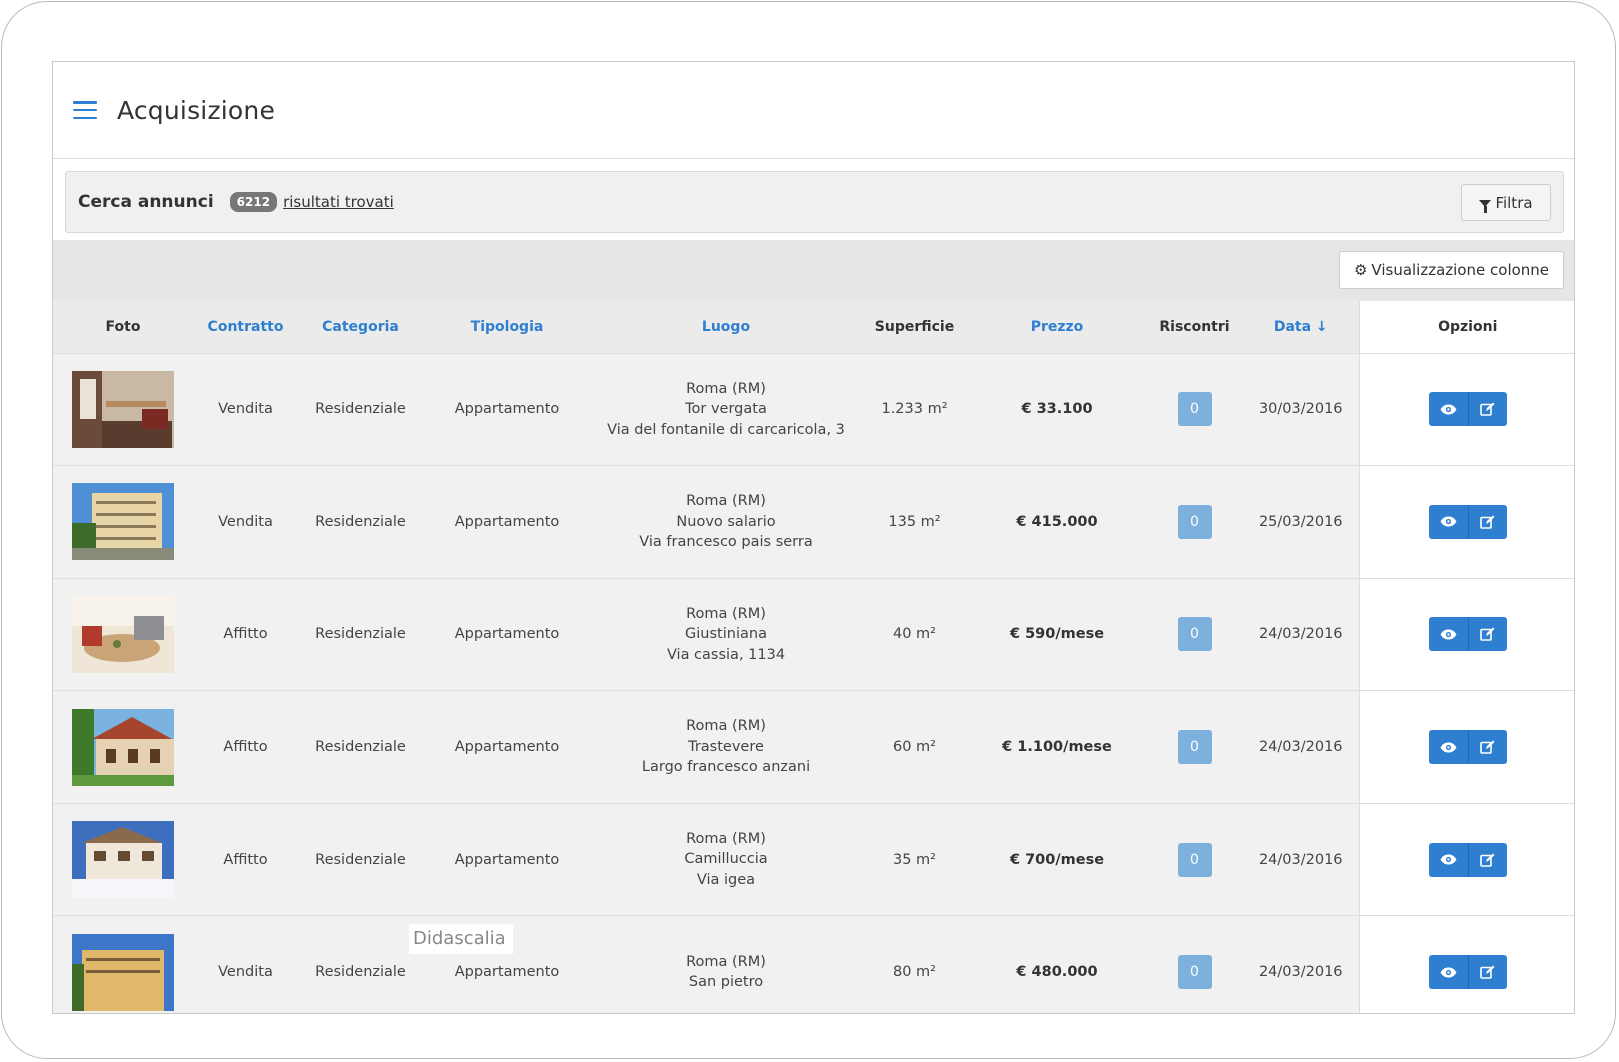 The height and width of the screenshot is (1062, 1619). What do you see at coordinates (1057, 327) in the screenshot?
I see `column-header-prezzo: Prezzo` at bounding box center [1057, 327].